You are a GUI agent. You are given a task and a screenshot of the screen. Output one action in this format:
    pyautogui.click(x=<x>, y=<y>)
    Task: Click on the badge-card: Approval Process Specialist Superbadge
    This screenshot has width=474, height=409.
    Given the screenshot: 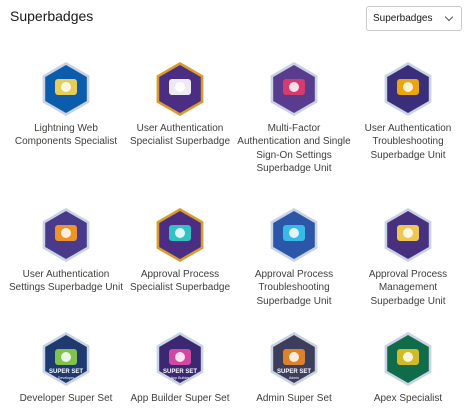 What is the action you would take?
    pyautogui.click(x=180, y=250)
    